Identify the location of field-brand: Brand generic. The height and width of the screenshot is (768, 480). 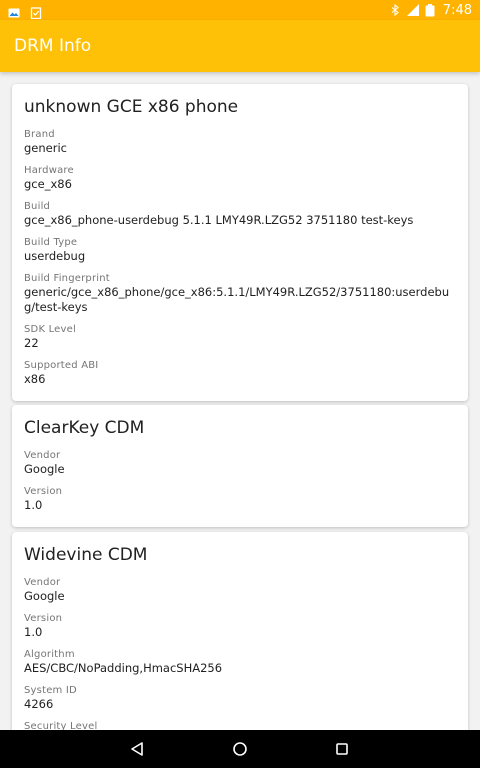
(240, 142).